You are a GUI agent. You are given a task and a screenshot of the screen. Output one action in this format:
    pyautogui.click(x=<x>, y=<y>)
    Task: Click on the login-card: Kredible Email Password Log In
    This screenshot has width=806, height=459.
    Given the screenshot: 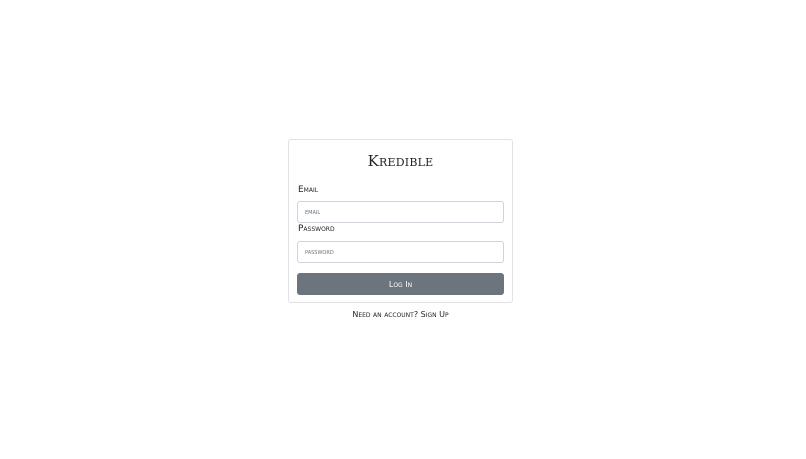 What is the action you would take?
    pyautogui.click(x=400, y=221)
    